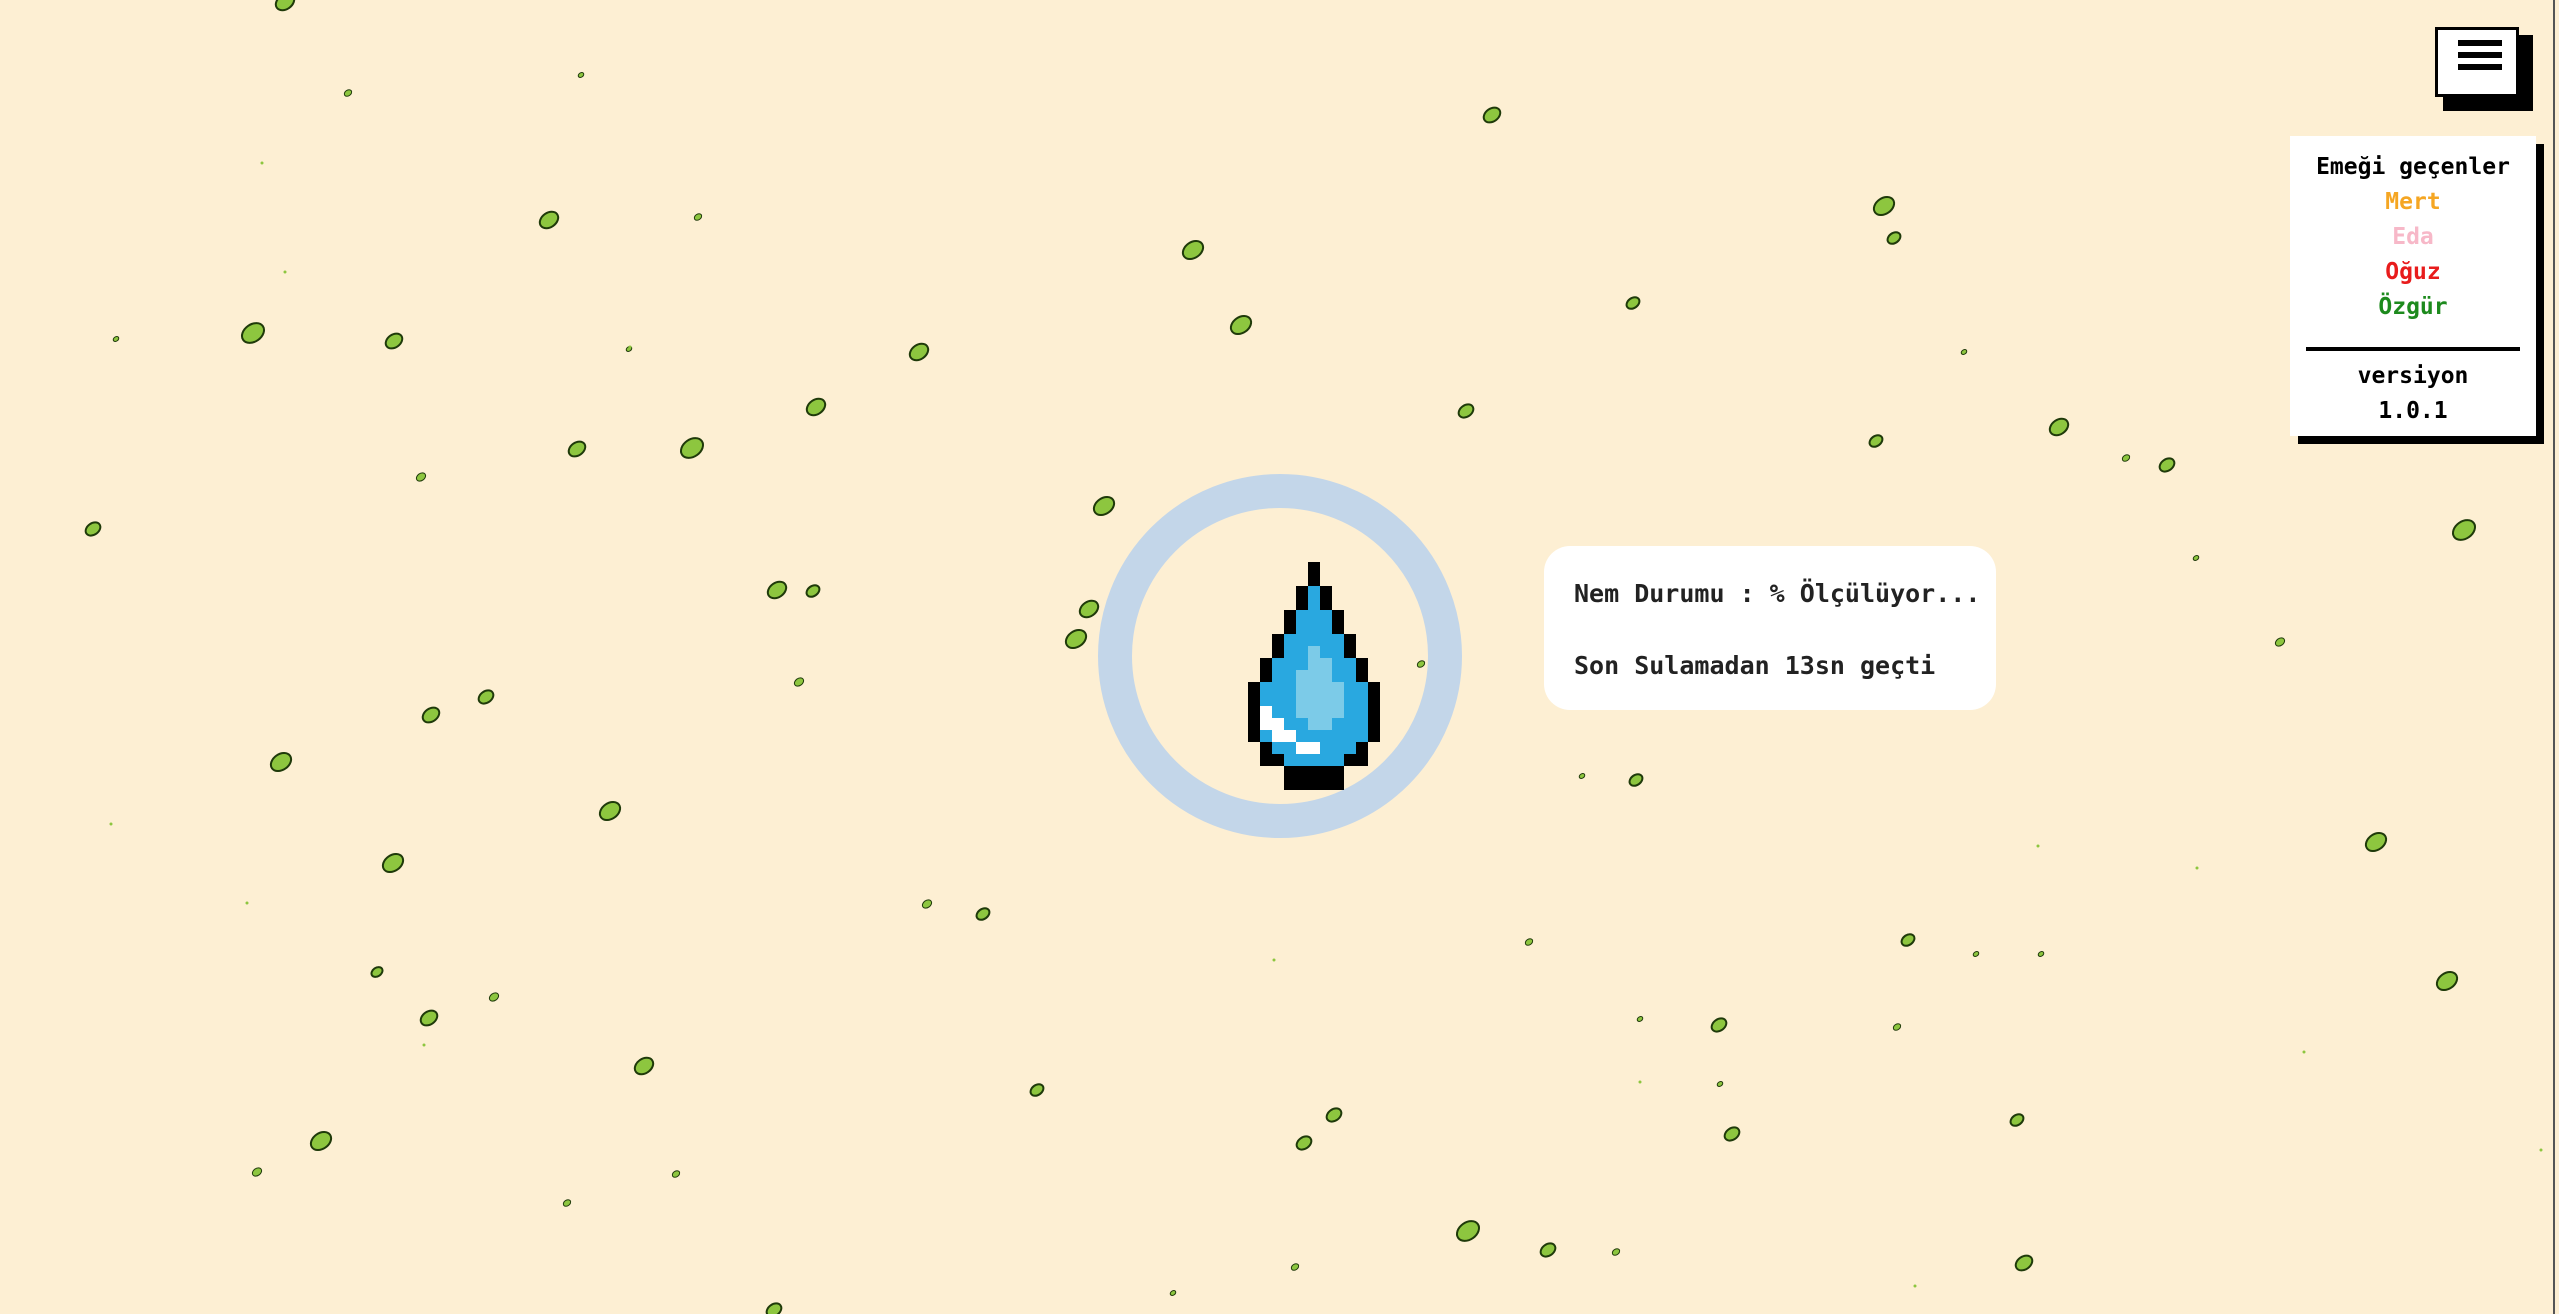  I want to click on water-button, so click(1280, 656).